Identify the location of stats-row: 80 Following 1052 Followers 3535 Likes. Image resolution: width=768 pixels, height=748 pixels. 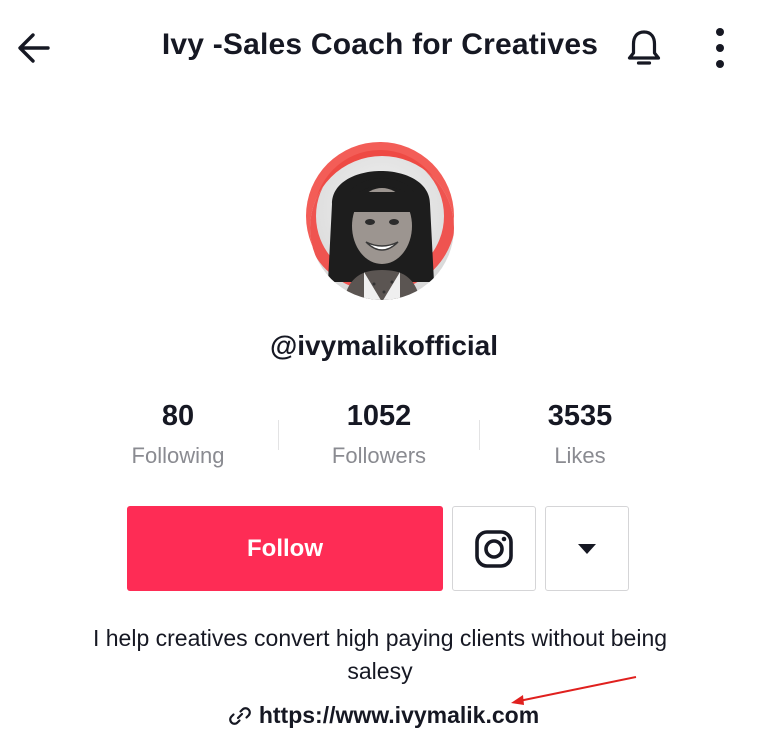
(380, 438).